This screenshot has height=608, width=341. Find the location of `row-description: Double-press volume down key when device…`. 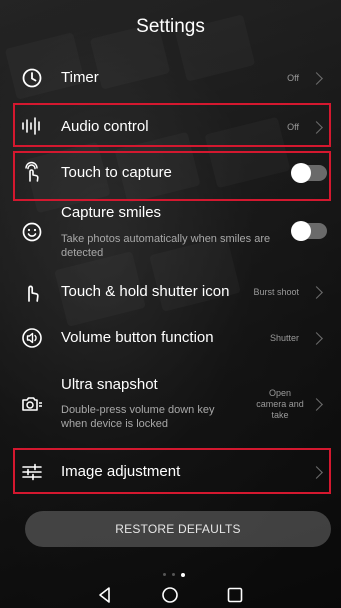

row-description: Double-press volume down key when device… is located at coordinates (138, 417).